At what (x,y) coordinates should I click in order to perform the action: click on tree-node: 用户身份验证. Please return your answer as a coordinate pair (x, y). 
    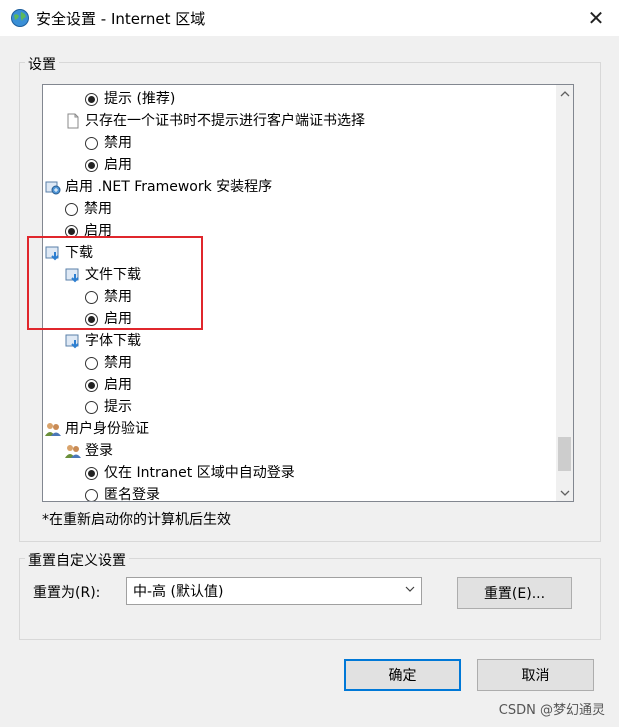
    Looking at the image, I should click on (97, 429).